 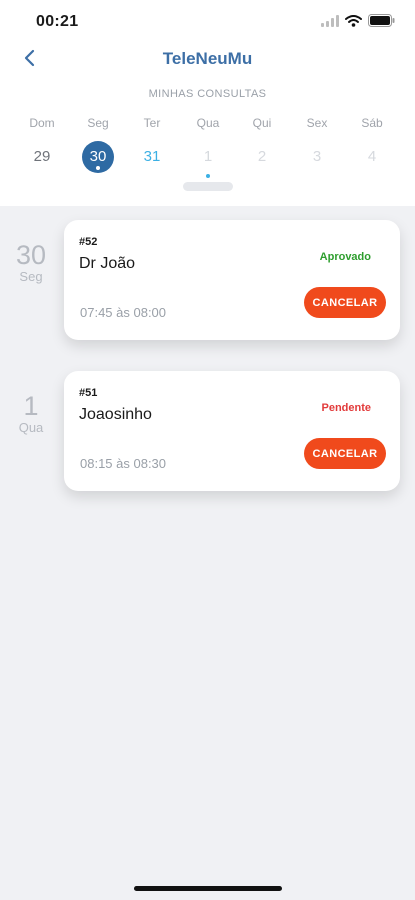 What do you see at coordinates (345, 257) in the screenshot?
I see `status-badge: Aprovado` at bounding box center [345, 257].